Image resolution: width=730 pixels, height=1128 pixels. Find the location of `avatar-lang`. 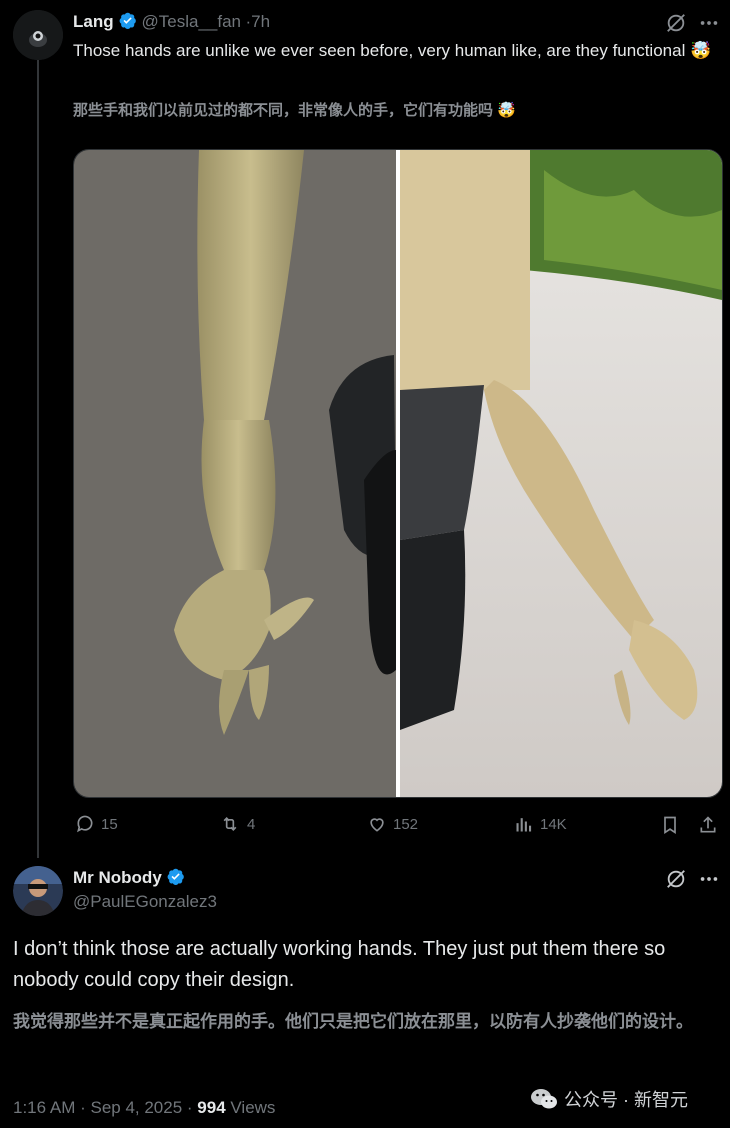

avatar-lang is located at coordinates (38, 35).